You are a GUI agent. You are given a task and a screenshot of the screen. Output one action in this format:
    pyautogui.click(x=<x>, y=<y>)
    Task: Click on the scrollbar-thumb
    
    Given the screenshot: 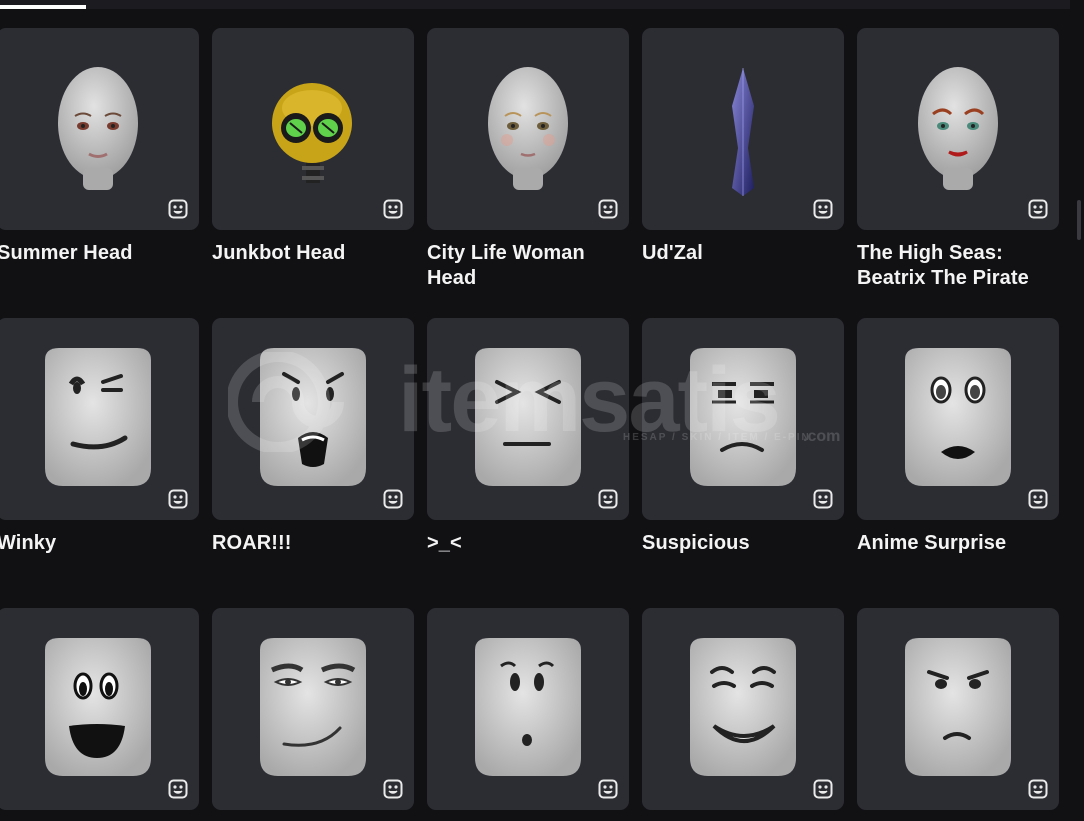 What is the action you would take?
    pyautogui.click(x=1079, y=220)
    